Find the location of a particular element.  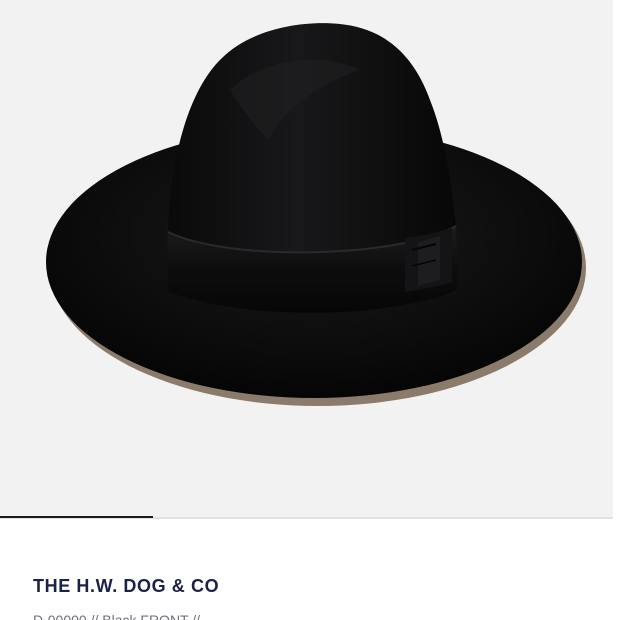

page-edge is located at coordinates (616, 258).